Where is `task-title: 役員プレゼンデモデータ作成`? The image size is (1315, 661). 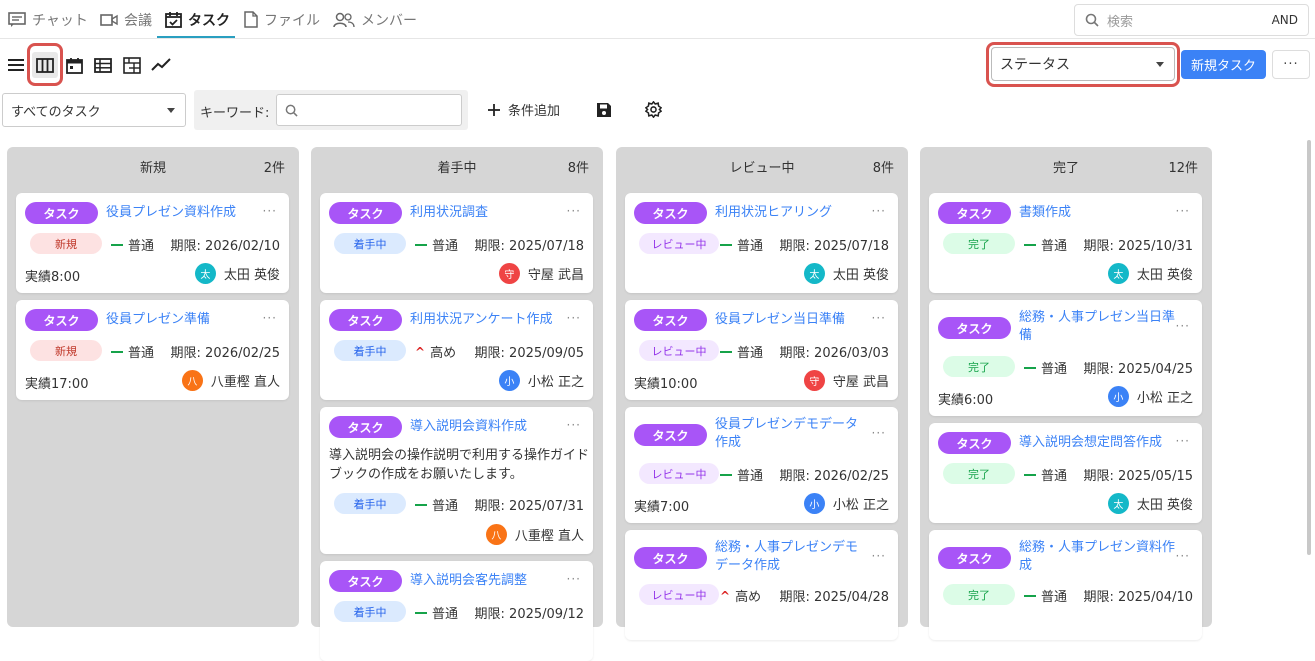
task-title: 役員プレゼンデモデータ作成 is located at coordinates (790, 434).